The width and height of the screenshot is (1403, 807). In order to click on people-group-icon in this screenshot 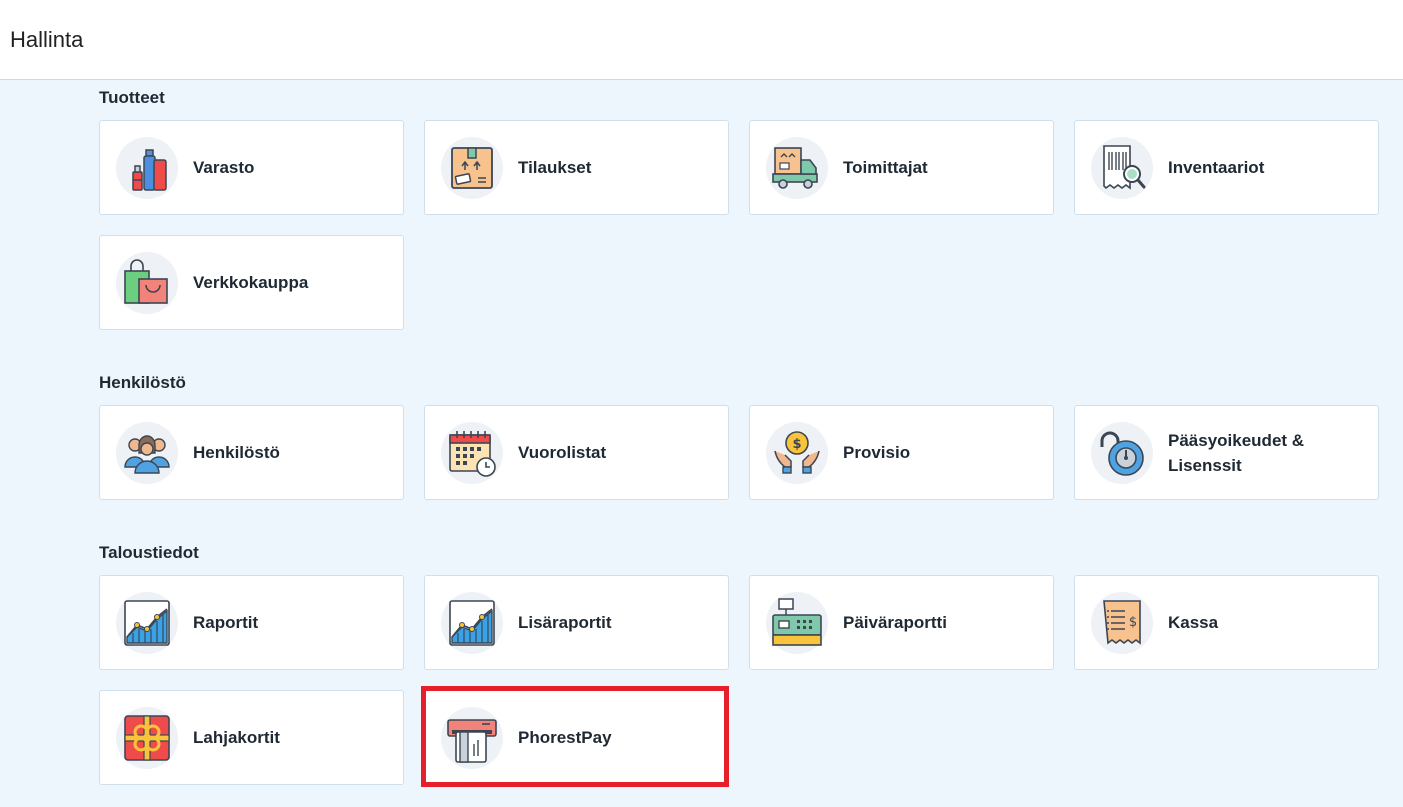, I will do `click(147, 453)`.